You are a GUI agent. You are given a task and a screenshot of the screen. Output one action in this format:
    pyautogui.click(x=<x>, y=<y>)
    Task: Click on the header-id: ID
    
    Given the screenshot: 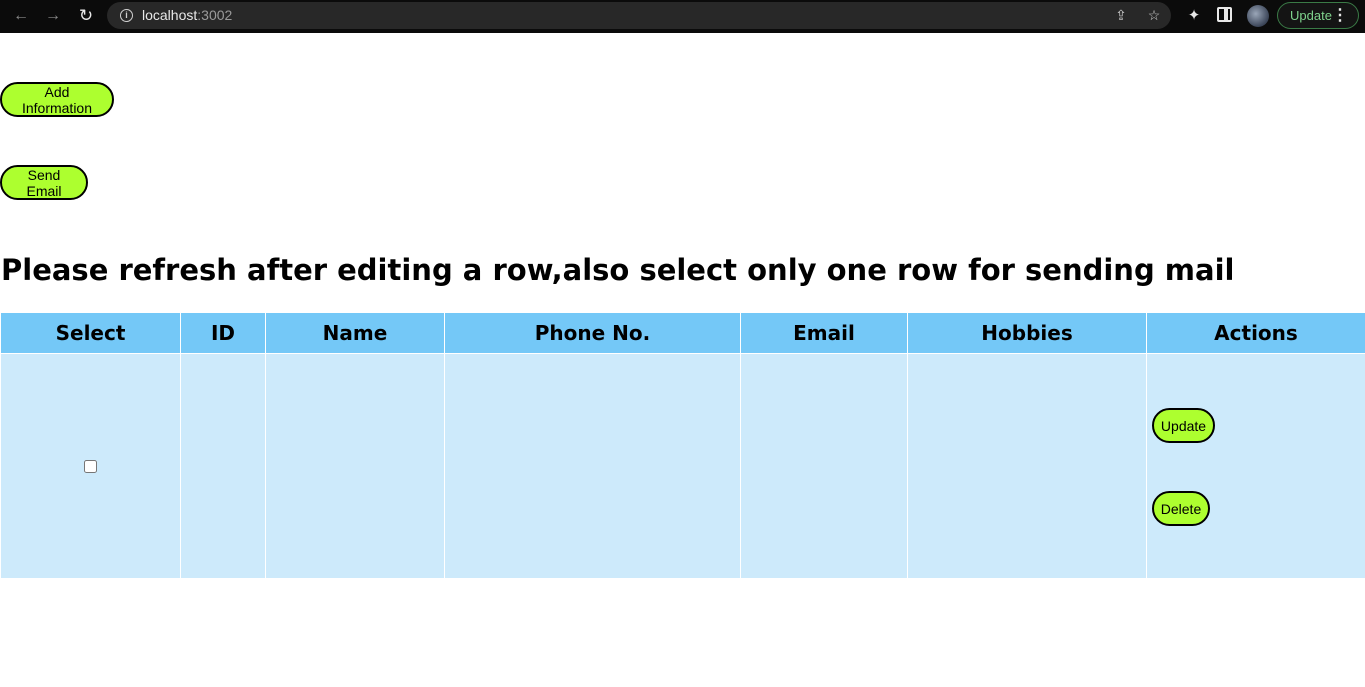 What is the action you would take?
    pyautogui.click(x=223, y=333)
    